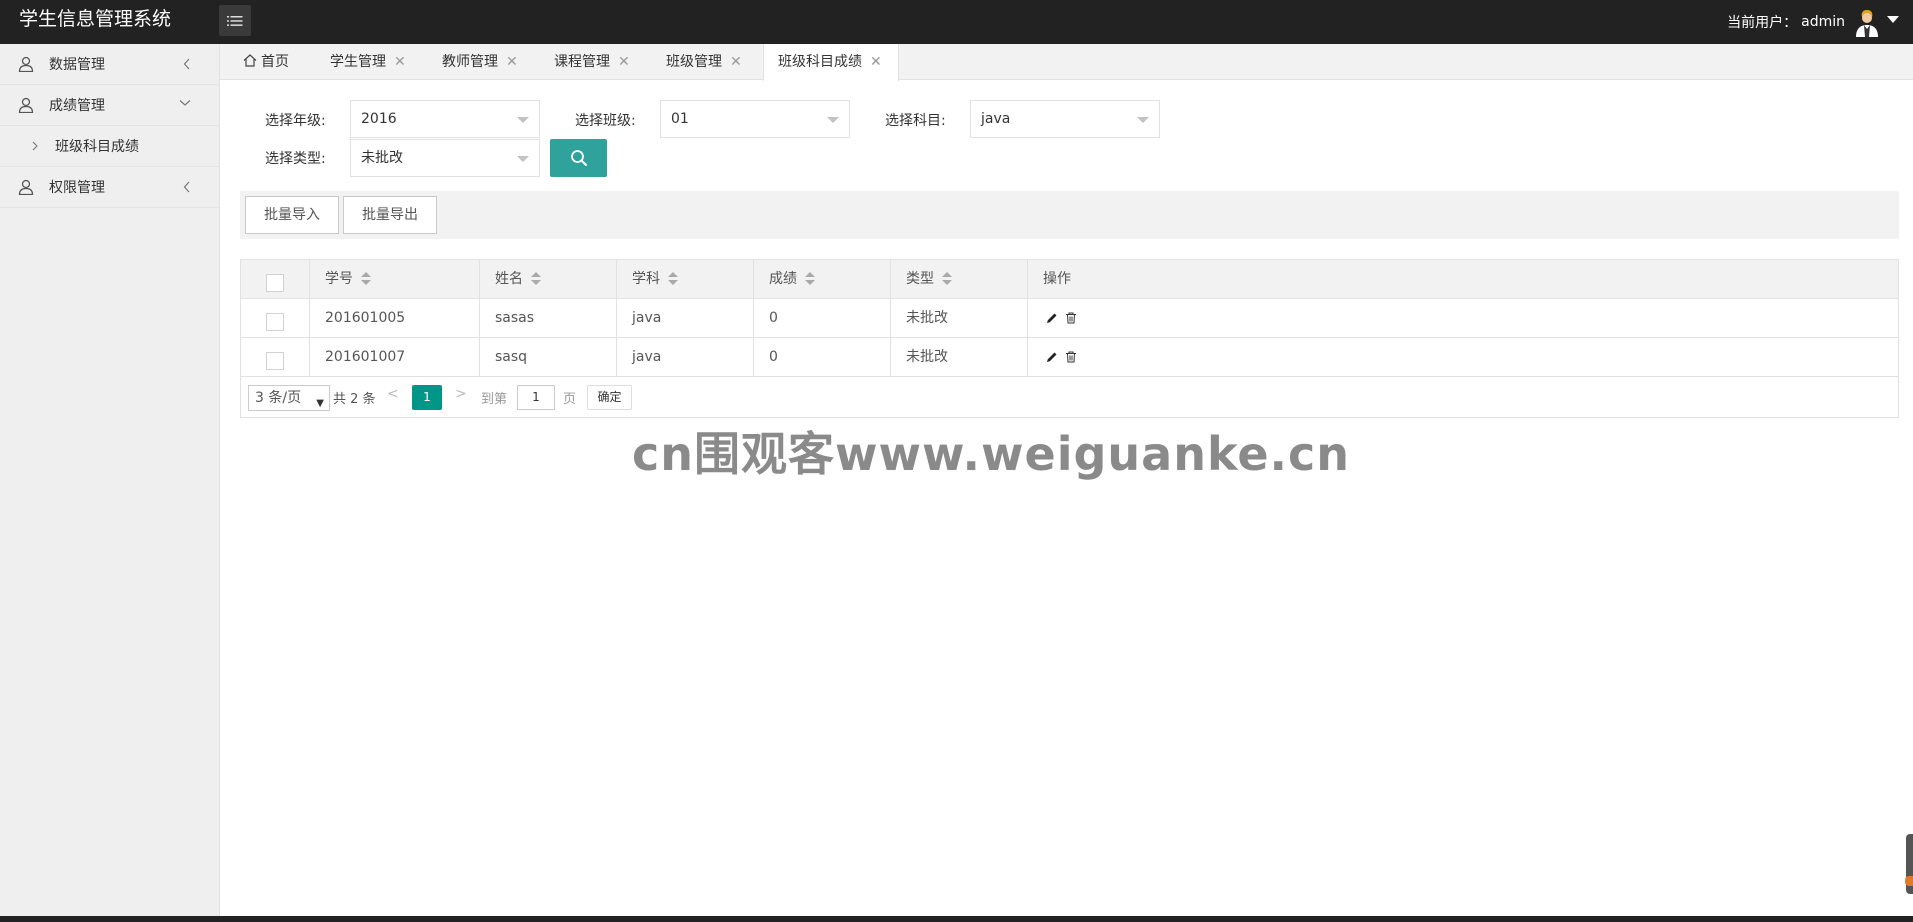 This screenshot has width=1913, height=922. I want to click on user-menu-caret-icon, so click(1893, 19).